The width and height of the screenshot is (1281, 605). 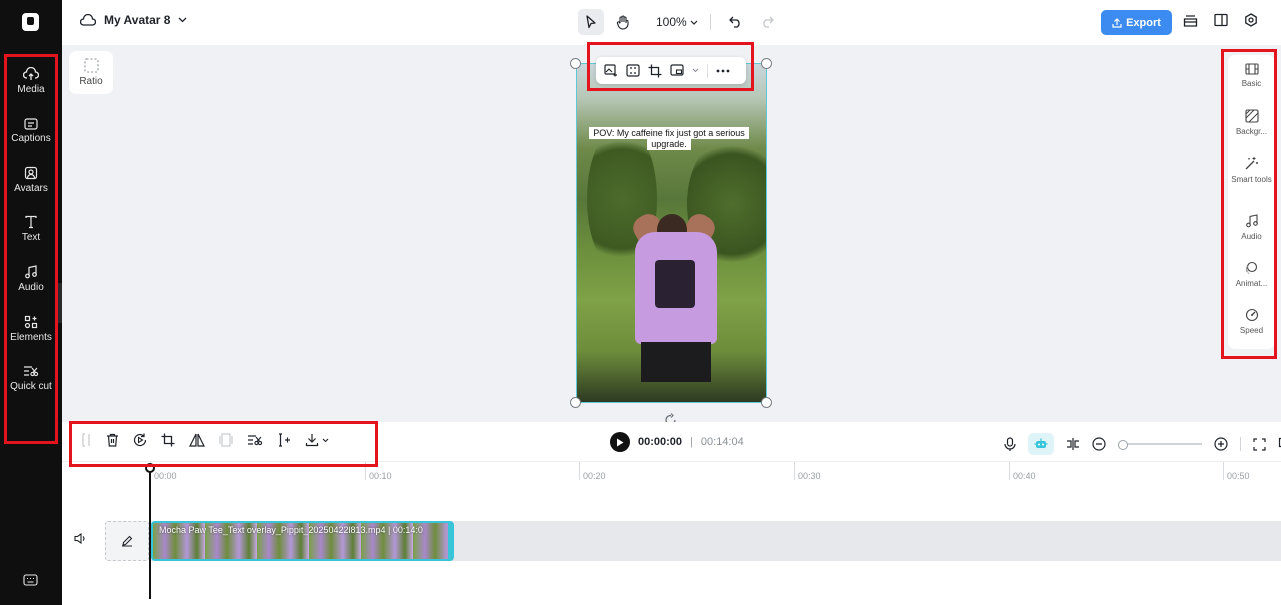 I want to click on project-name: My Avatar 8, so click(x=137, y=20).